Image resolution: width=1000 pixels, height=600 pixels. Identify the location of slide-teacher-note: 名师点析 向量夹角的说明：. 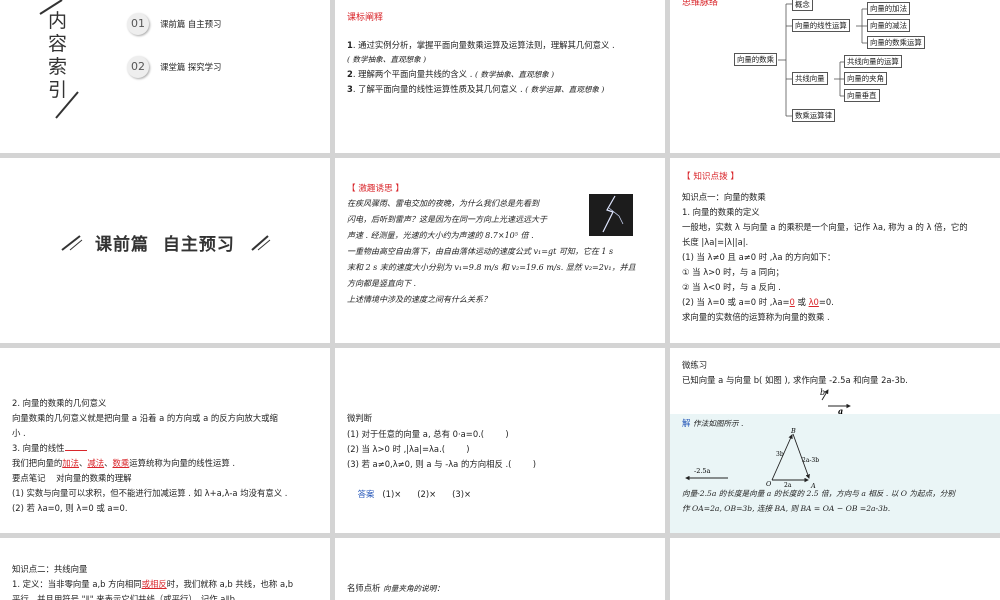
(500, 569).